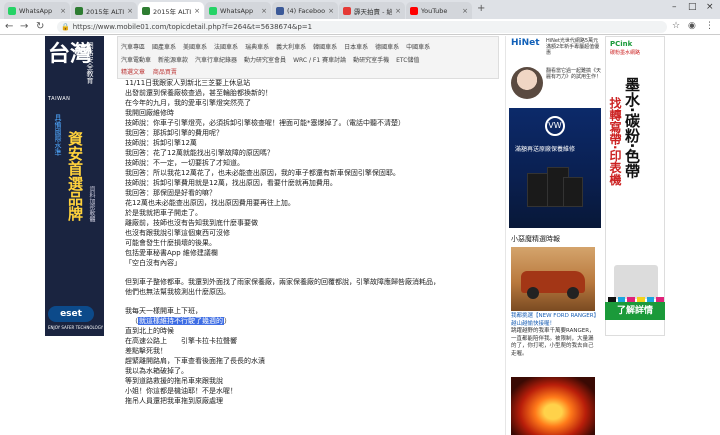 The width and height of the screenshot is (720, 435). Describe the element at coordinates (24, 26) in the screenshot. I see `forward-icon: →` at that location.